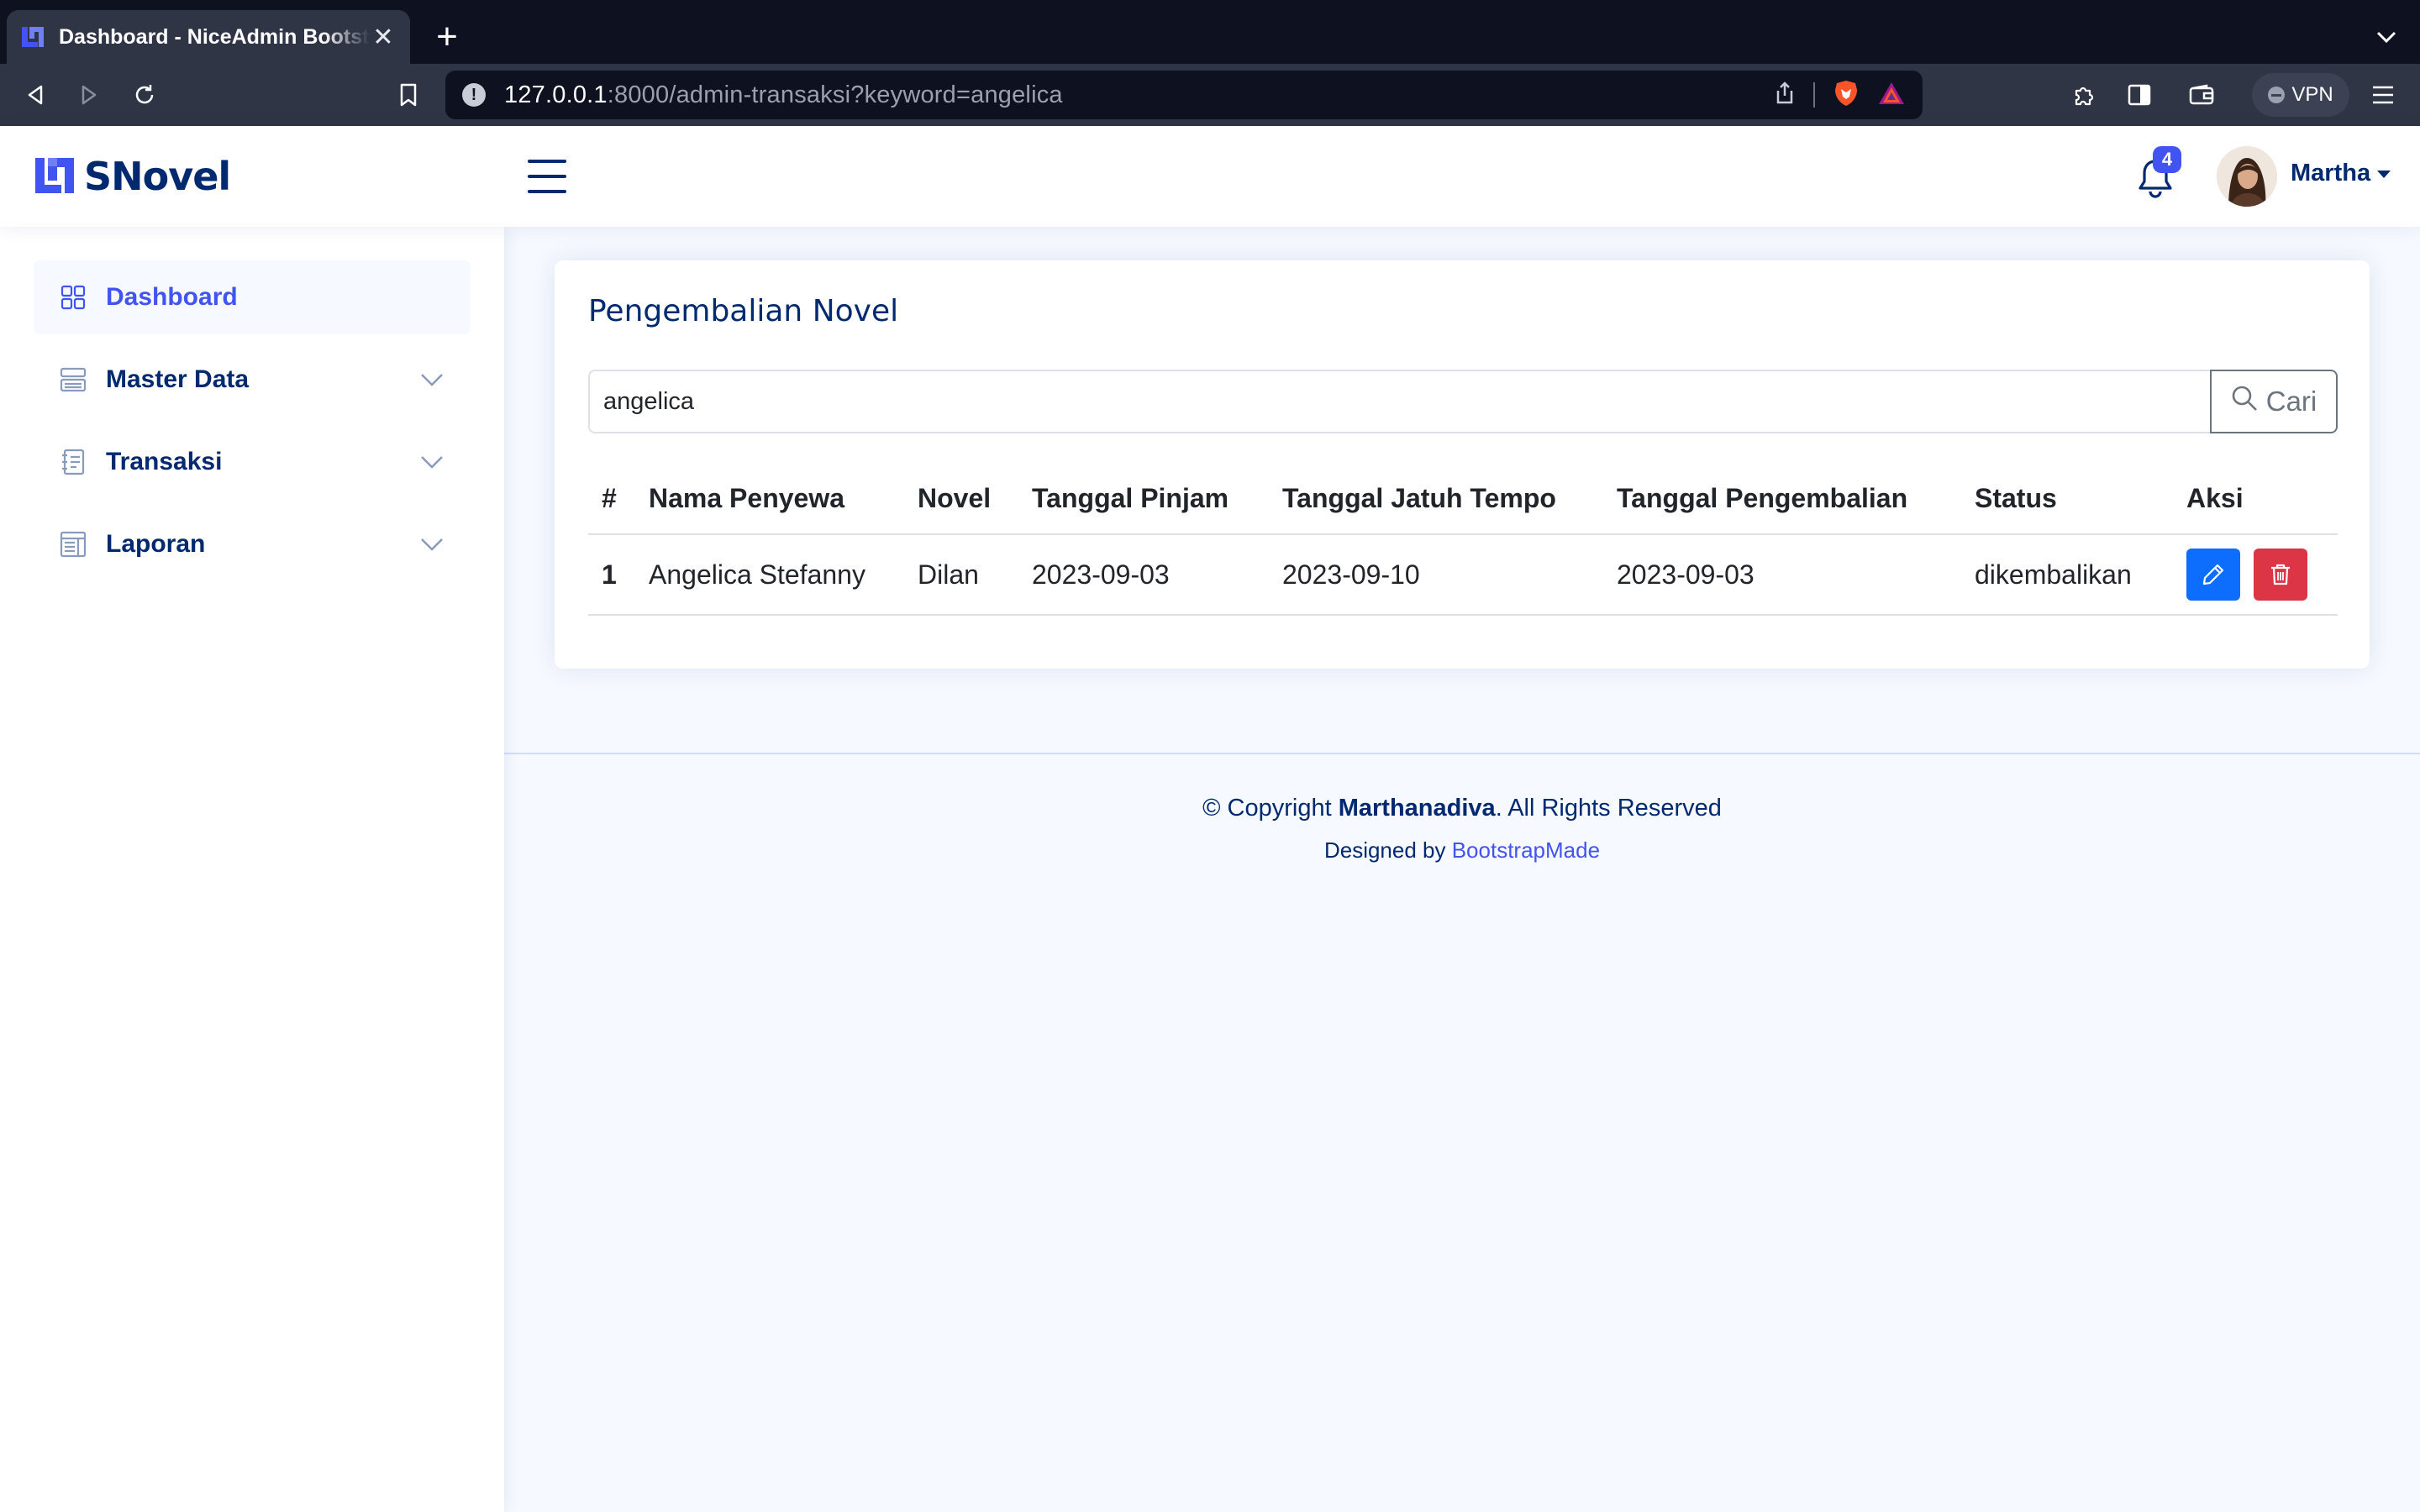  Describe the element at coordinates (157, 176) in the screenshot. I see `brand-name: SNovel` at that location.